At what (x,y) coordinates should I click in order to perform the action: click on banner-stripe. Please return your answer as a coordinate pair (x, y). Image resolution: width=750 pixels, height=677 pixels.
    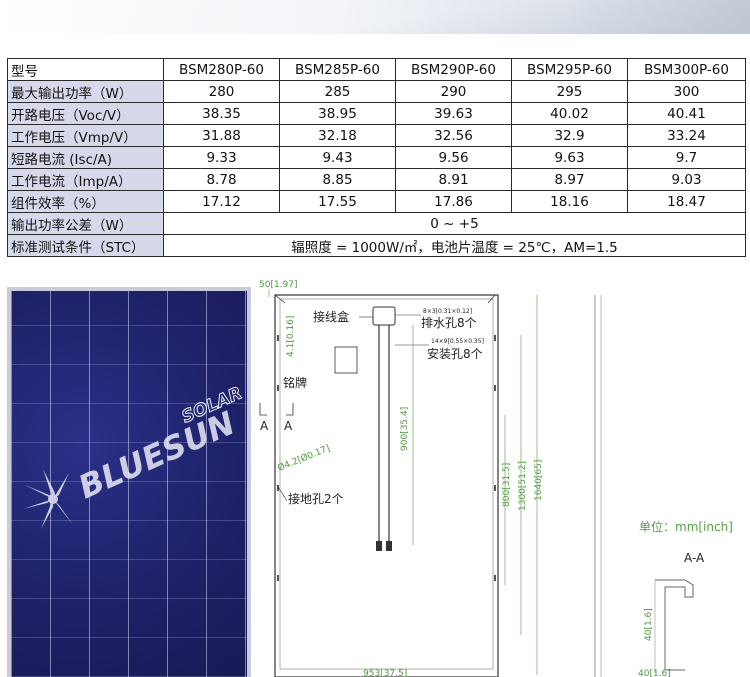
    Looking at the image, I should click on (490, 17).